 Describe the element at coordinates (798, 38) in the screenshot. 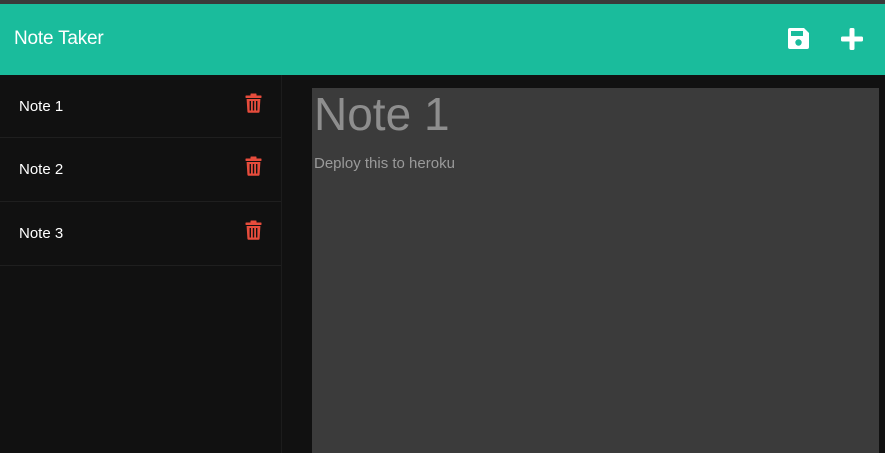

I see `save-note-icon` at that location.